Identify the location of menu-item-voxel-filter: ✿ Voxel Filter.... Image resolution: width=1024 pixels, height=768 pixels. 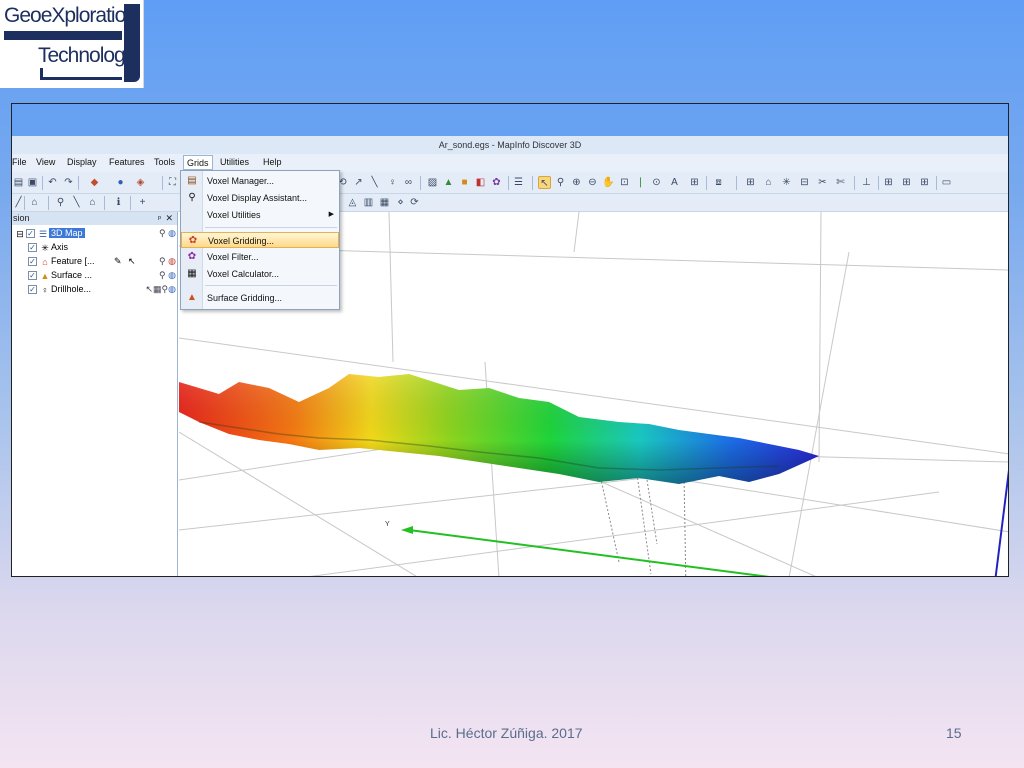
(260, 257).